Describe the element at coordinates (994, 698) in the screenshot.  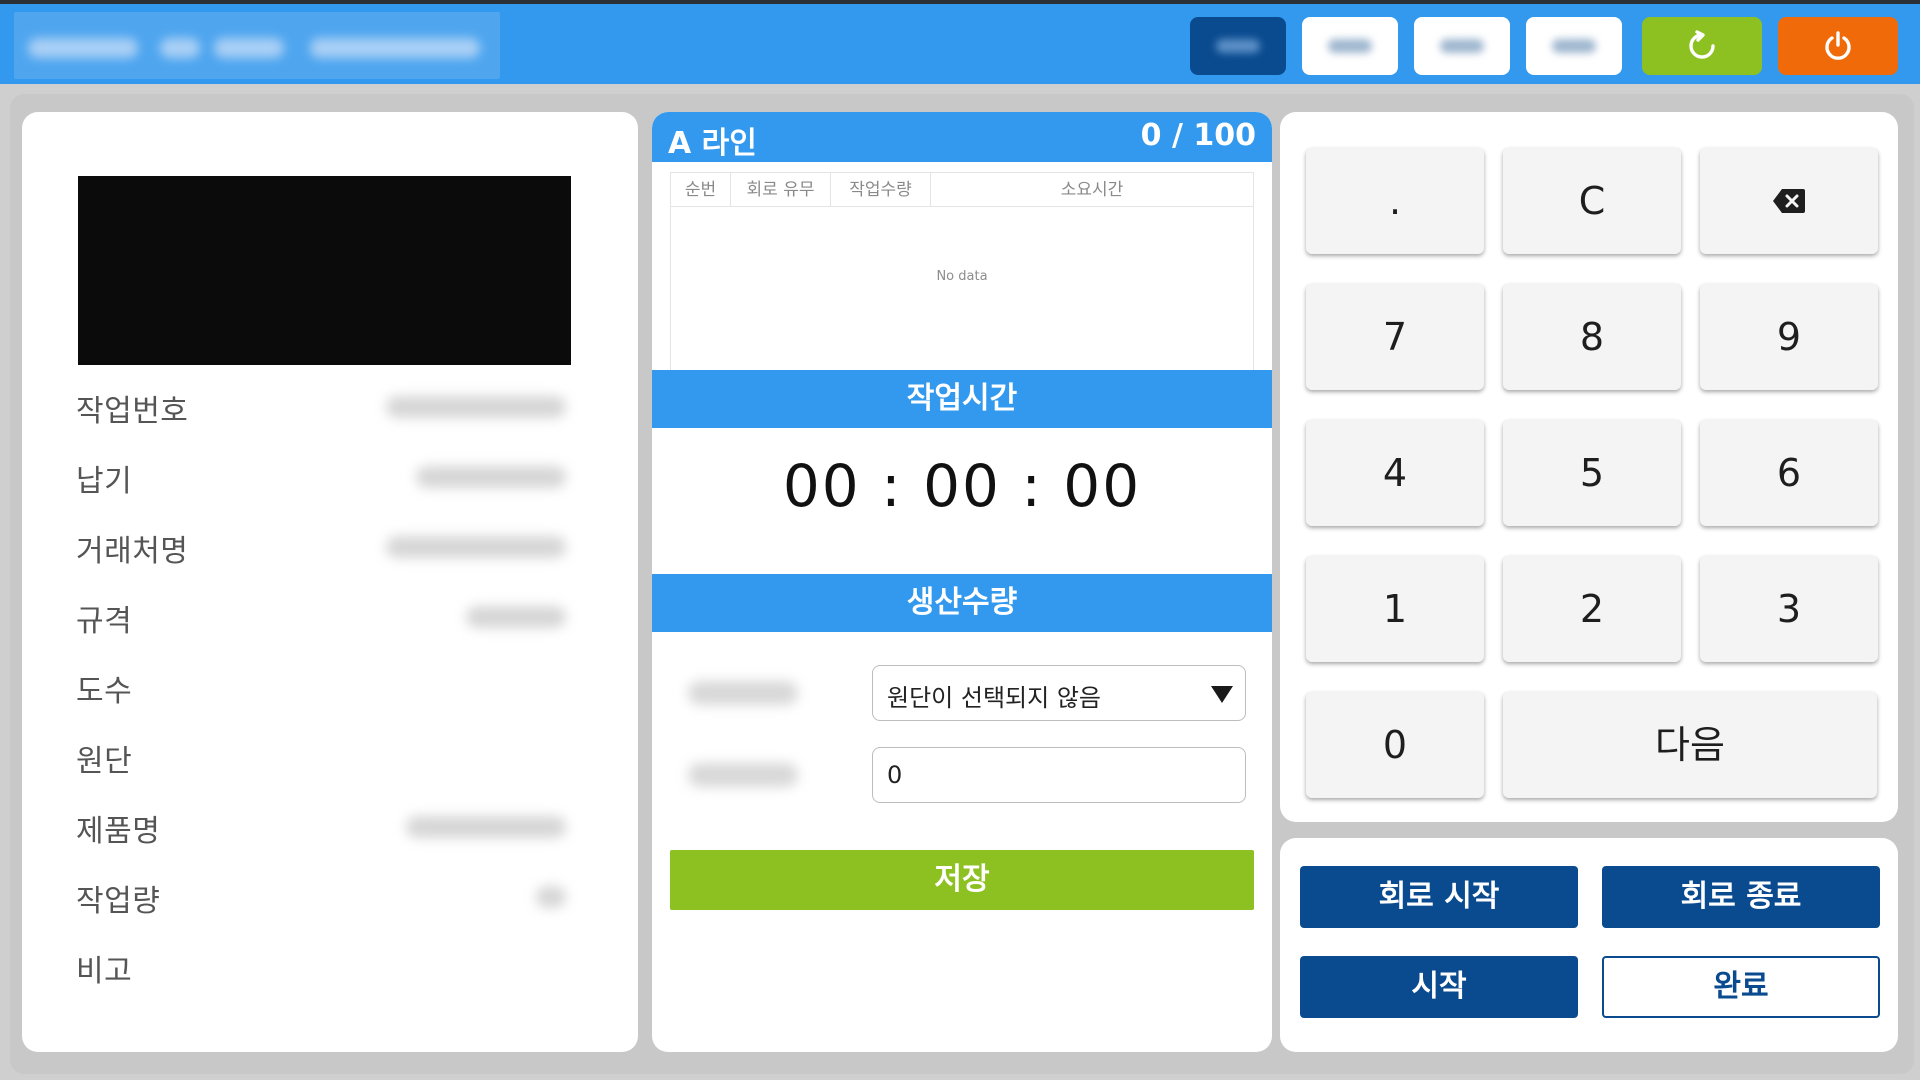
I see `fabric-select-value: 원단이 선택되지 않음` at that location.